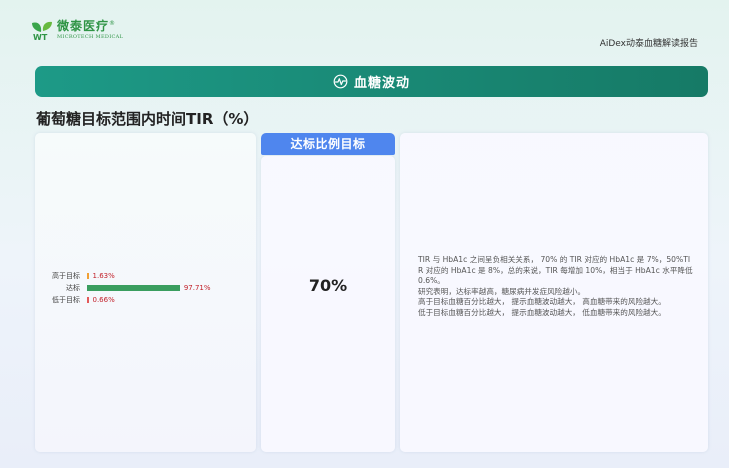 This screenshot has width=729, height=468. I want to click on tir-label-in-range: 达标, so click(73, 288).